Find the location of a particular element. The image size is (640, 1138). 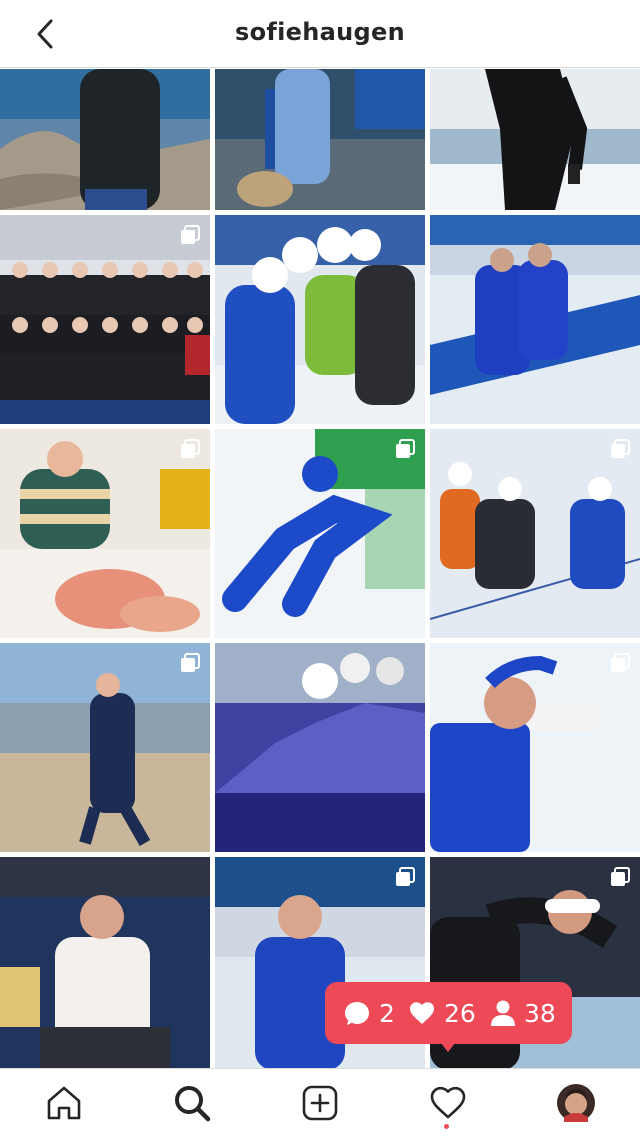

plus-square-icon is located at coordinates (320, 1103).